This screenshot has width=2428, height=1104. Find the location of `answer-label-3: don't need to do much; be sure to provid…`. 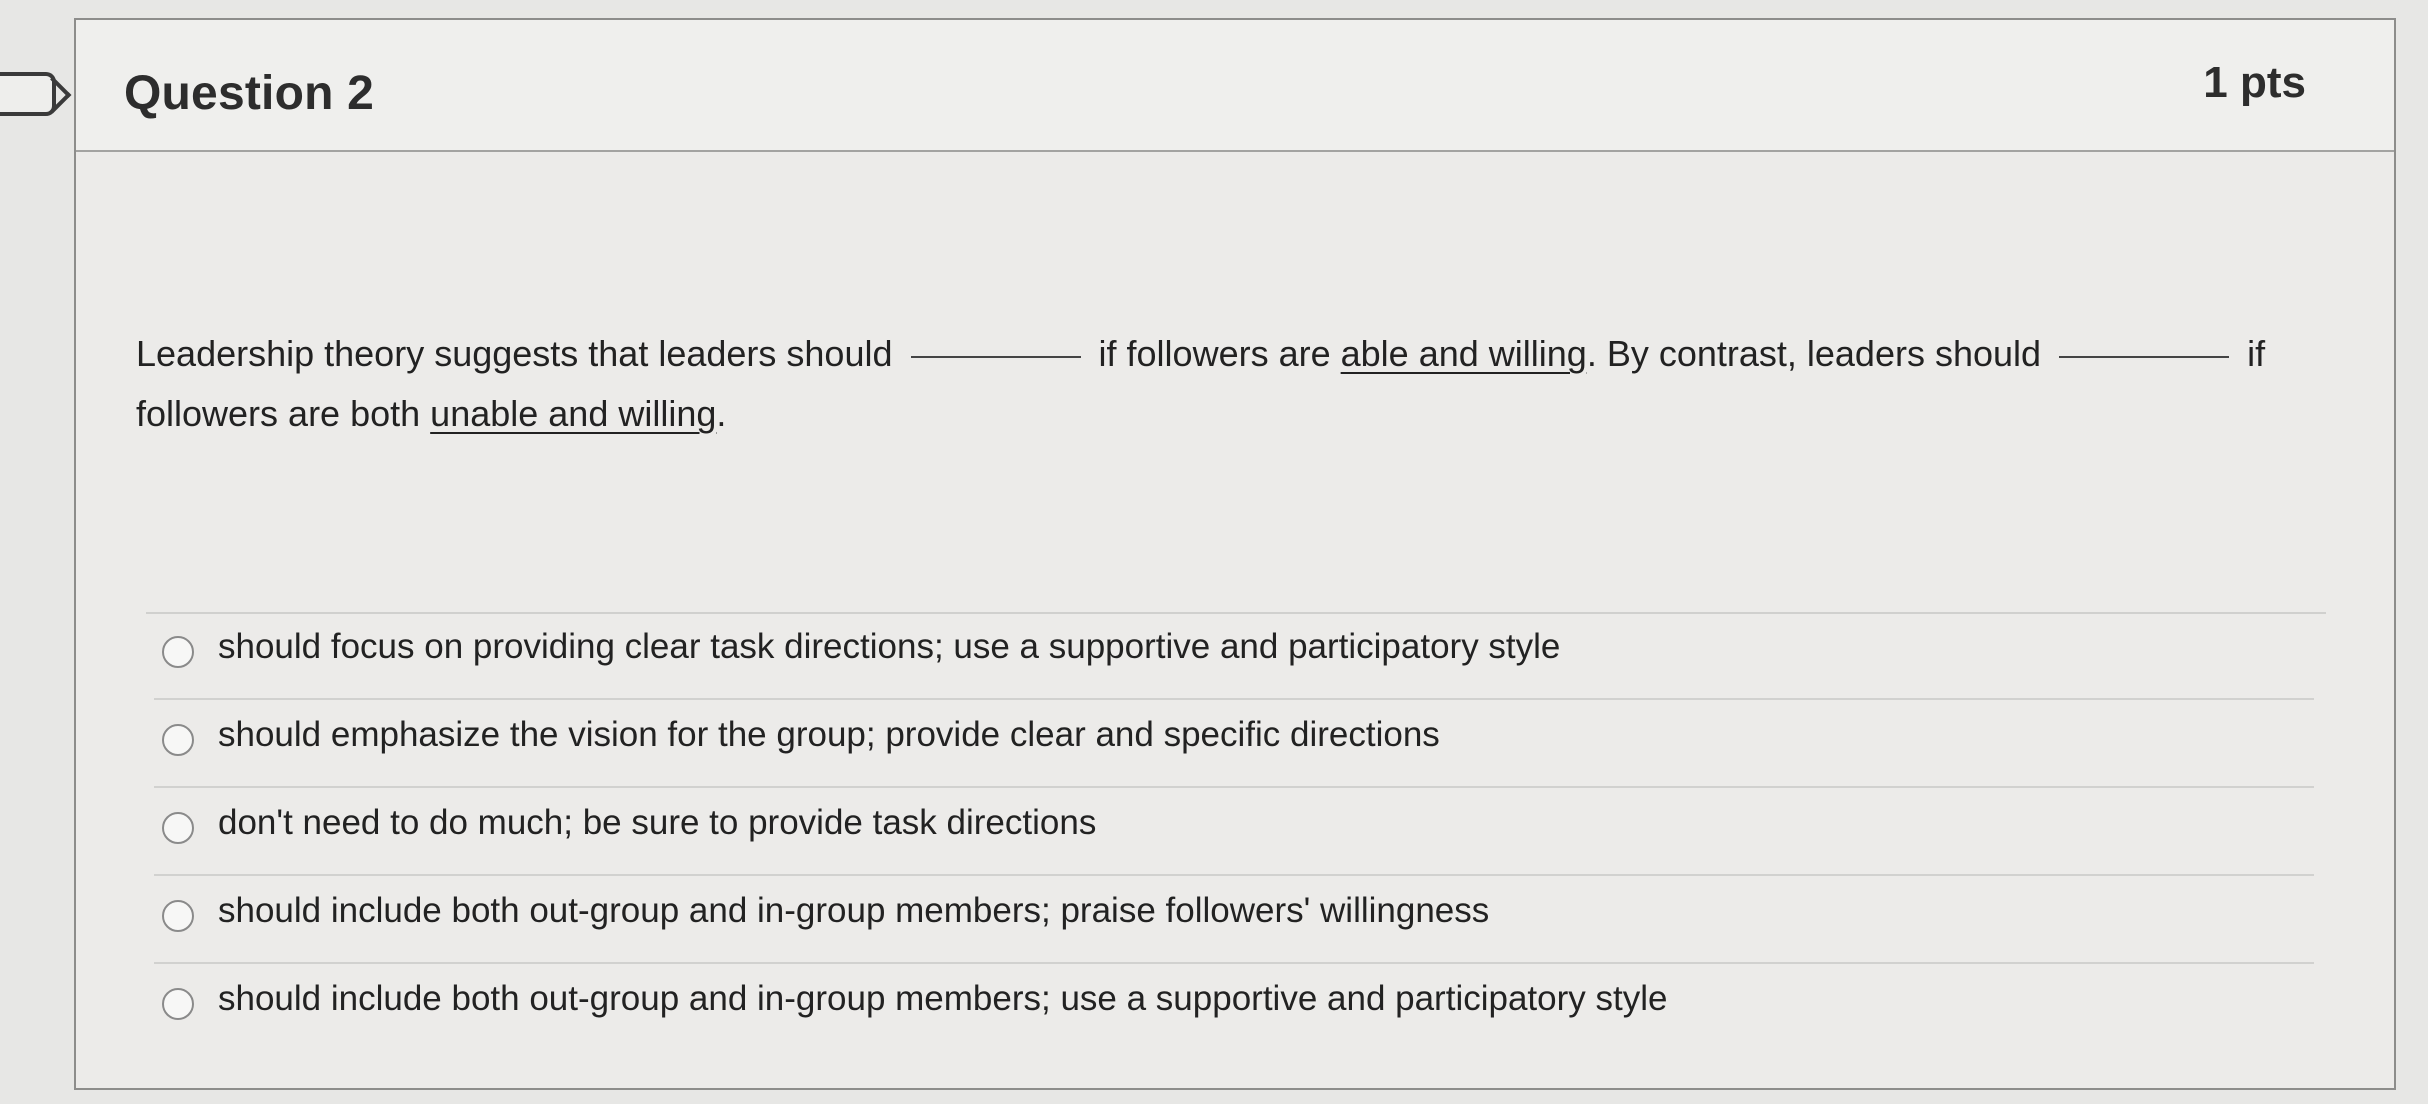

answer-label-3: don't need to do much; be sure to provid… is located at coordinates (657, 822).